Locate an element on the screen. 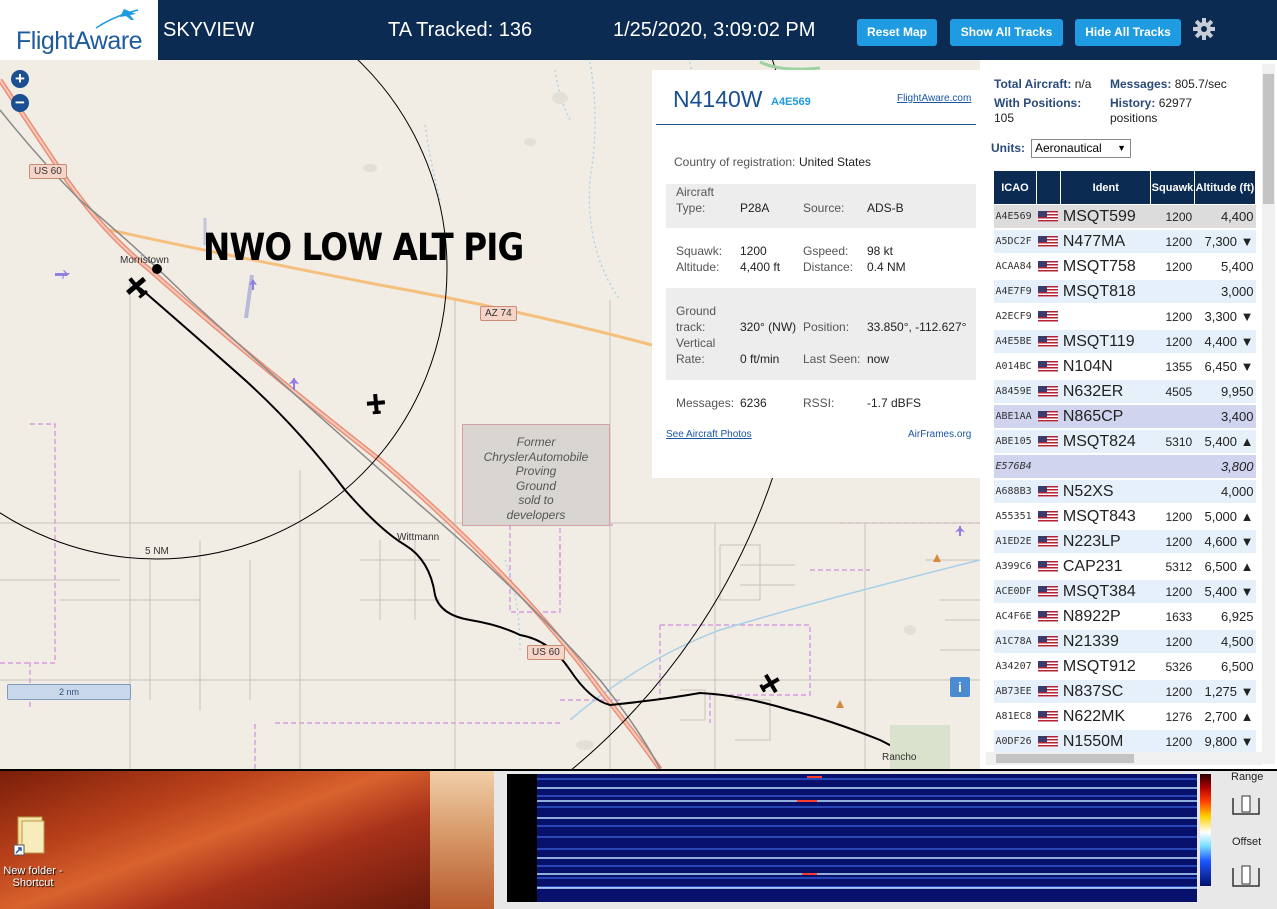 The width and height of the screenshot is (1277, 909). row-icao: AB73EE is located at coordinates (1015, 692).